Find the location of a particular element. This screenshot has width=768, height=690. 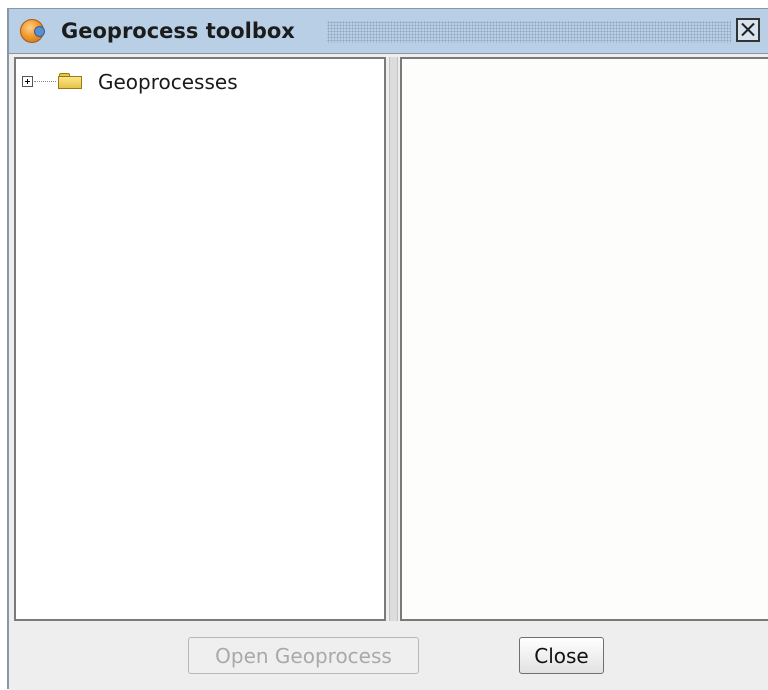

button-bar: Open Geoprocess Close is located at coordinates (388, 656).